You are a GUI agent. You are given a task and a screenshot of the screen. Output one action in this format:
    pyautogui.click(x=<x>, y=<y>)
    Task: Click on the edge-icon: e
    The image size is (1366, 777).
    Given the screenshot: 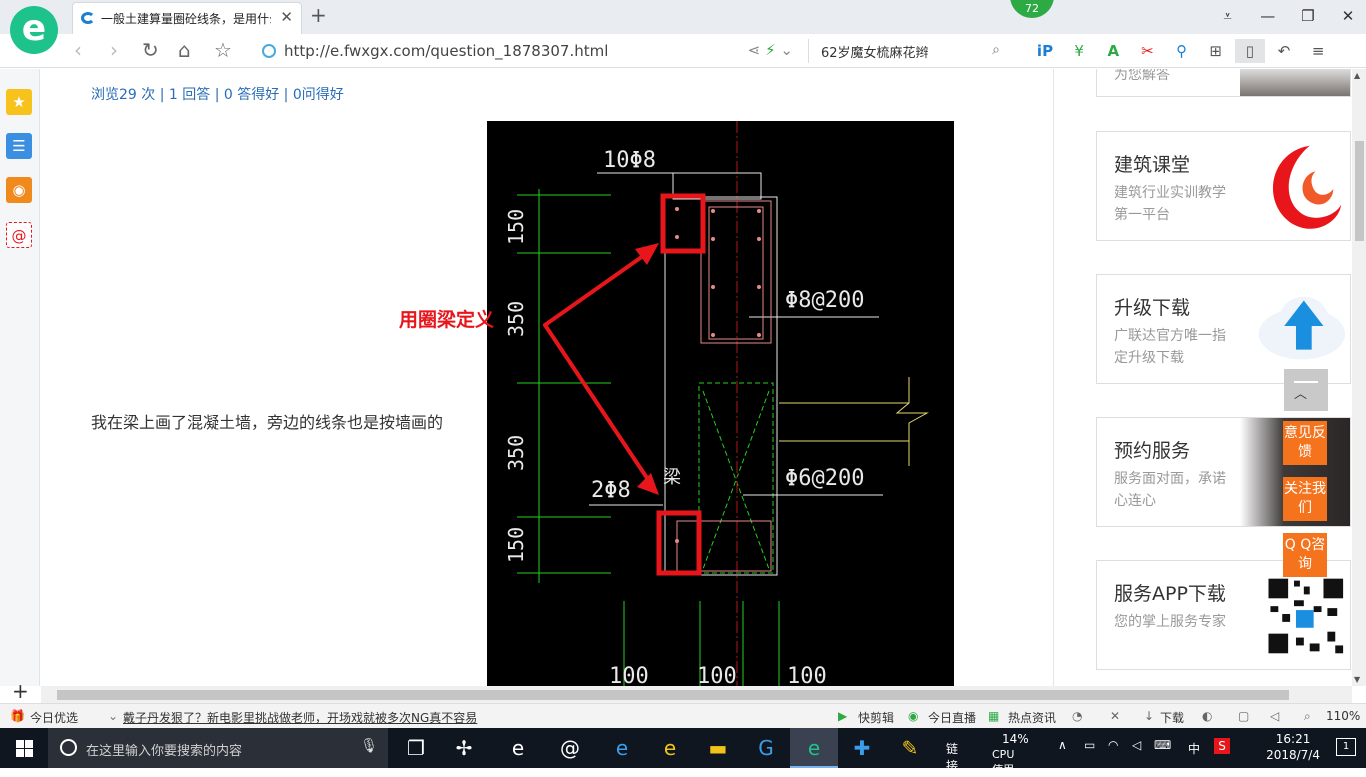 What is the action you would take?
    pyautogui.click(x=622, y=748)
    